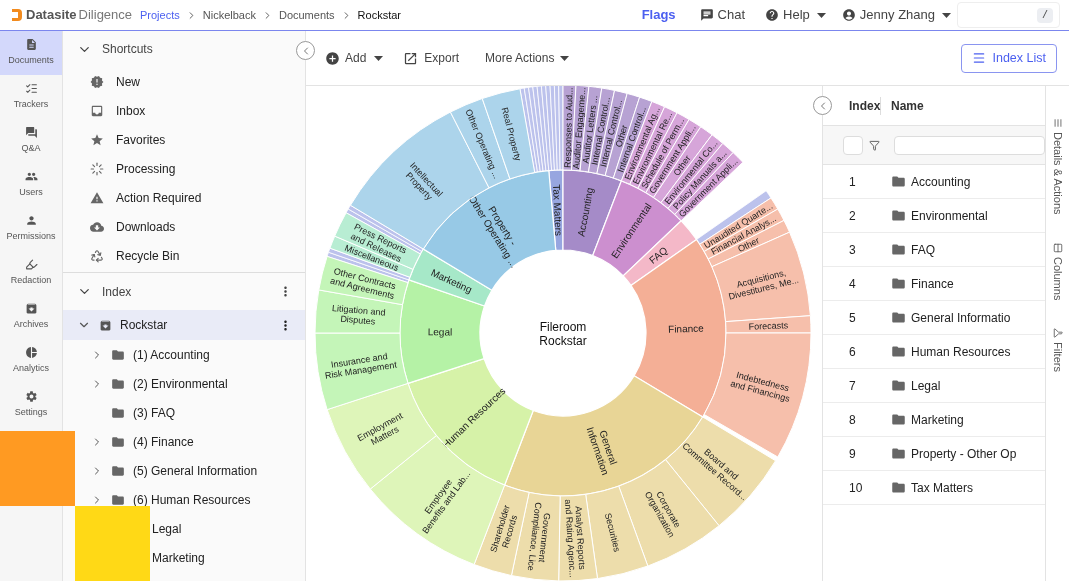 The width and height of the screenshot is (1069, 581). Describe the element at coordinates (51, 15) in the screenshot. I see `brand-name: Datasite` at that location.